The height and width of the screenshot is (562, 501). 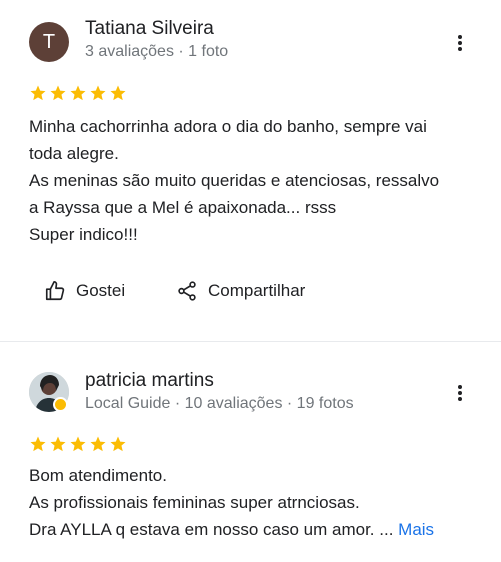 What do you see at coordinates (149, 381) in the screenshot?
I see `reviewer-name: patricia martins` at bounding box center [149, 381].